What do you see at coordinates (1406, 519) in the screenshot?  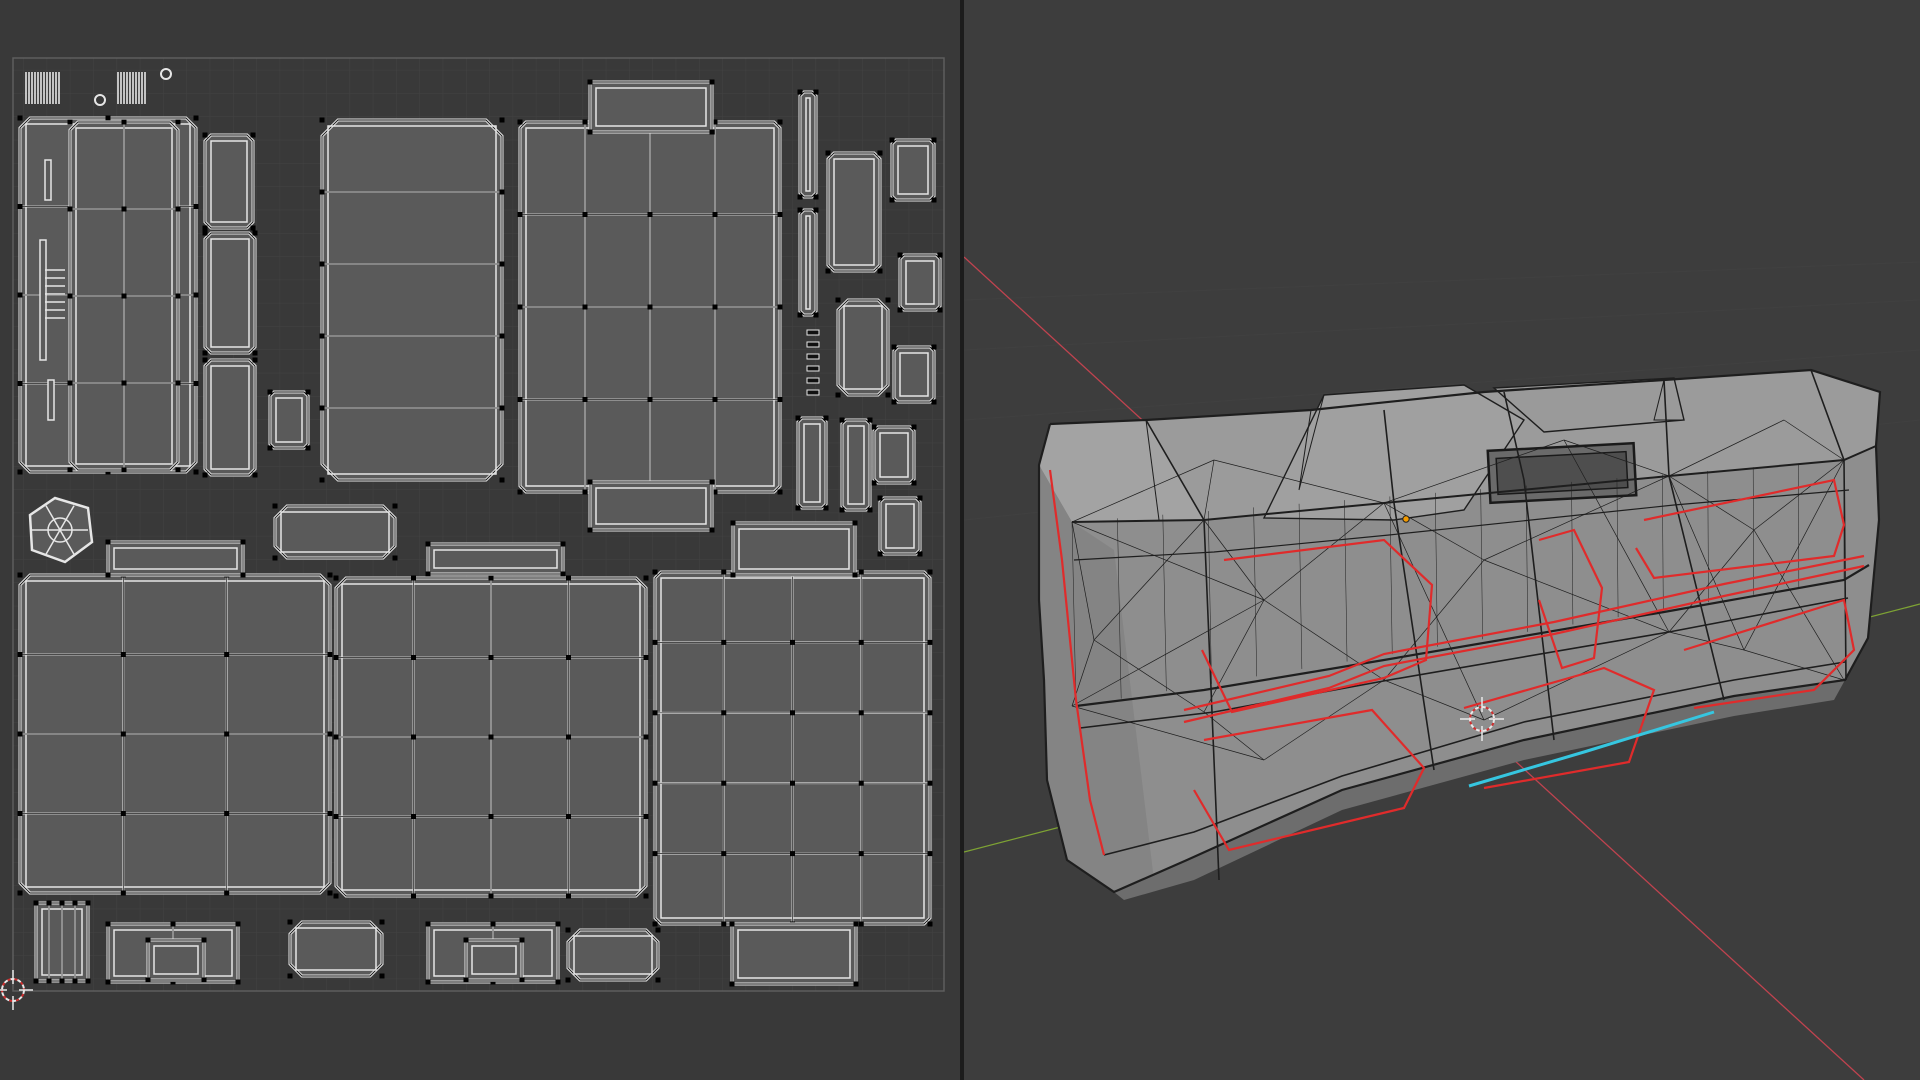 I see `object-origin-icon` at bounding box center [1406, 519].